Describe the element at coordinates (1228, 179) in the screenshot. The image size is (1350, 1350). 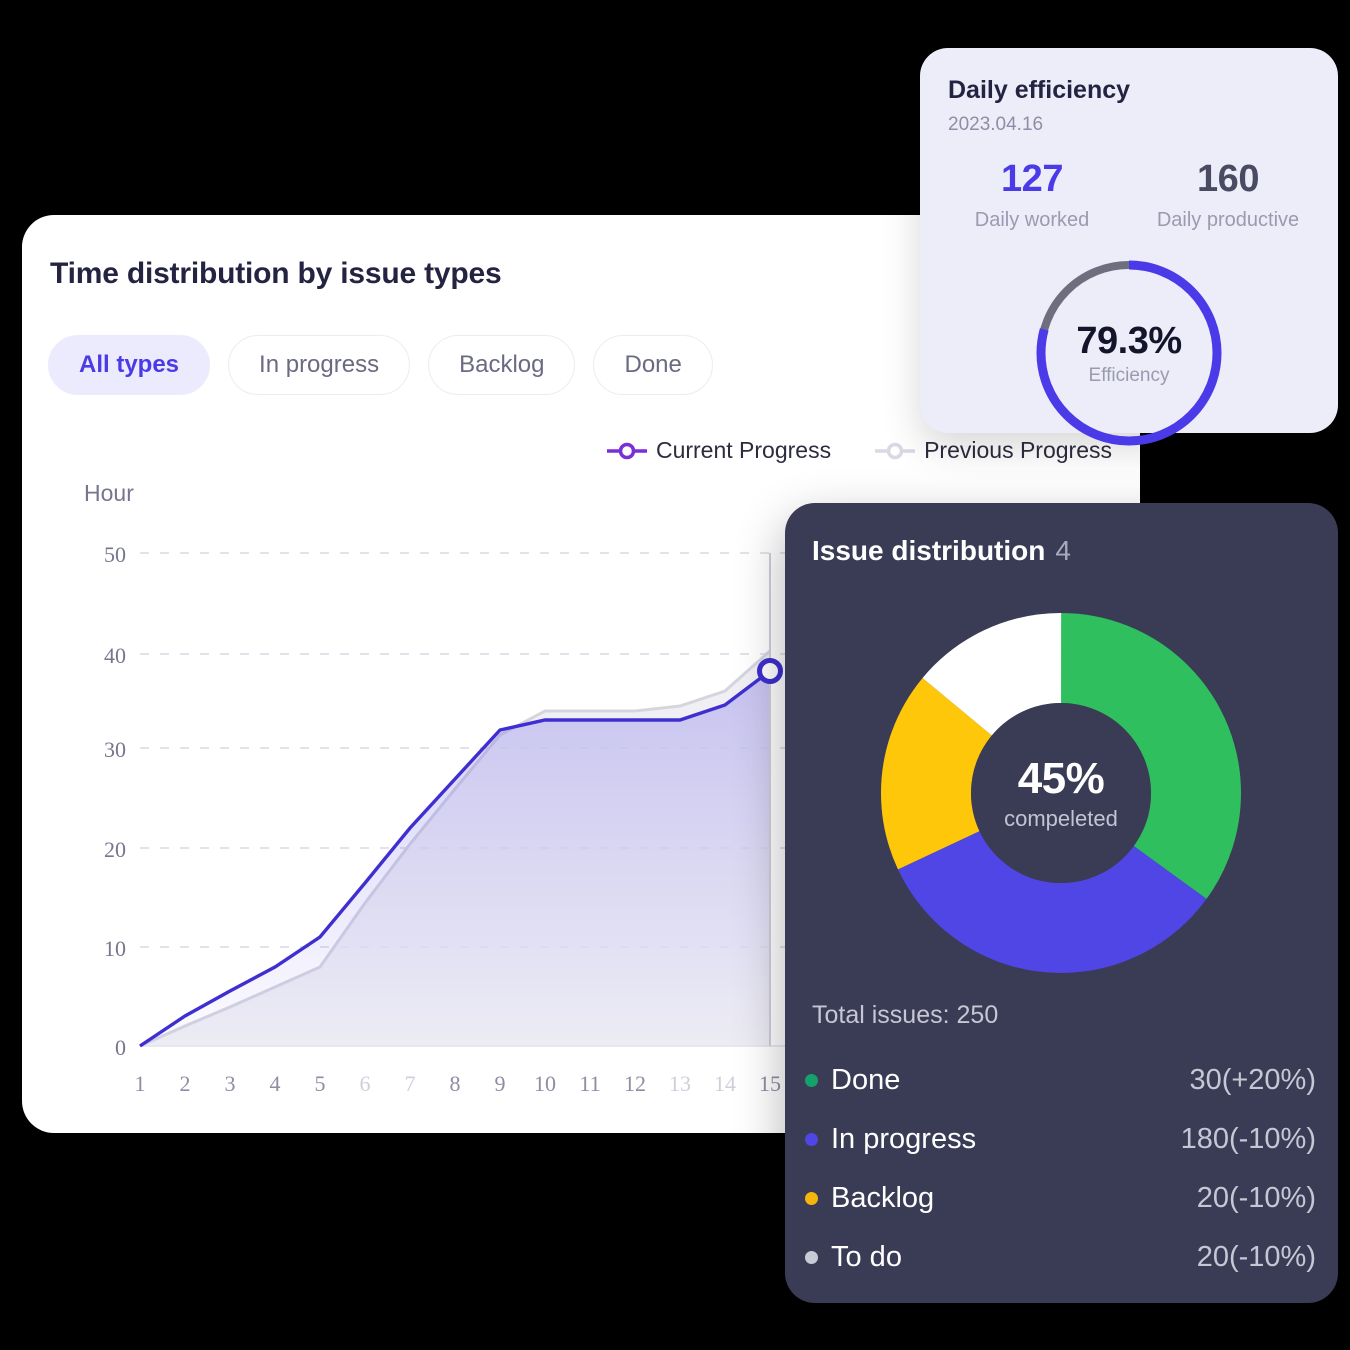
I see `stat-daily-productive-value: 160` at that location.